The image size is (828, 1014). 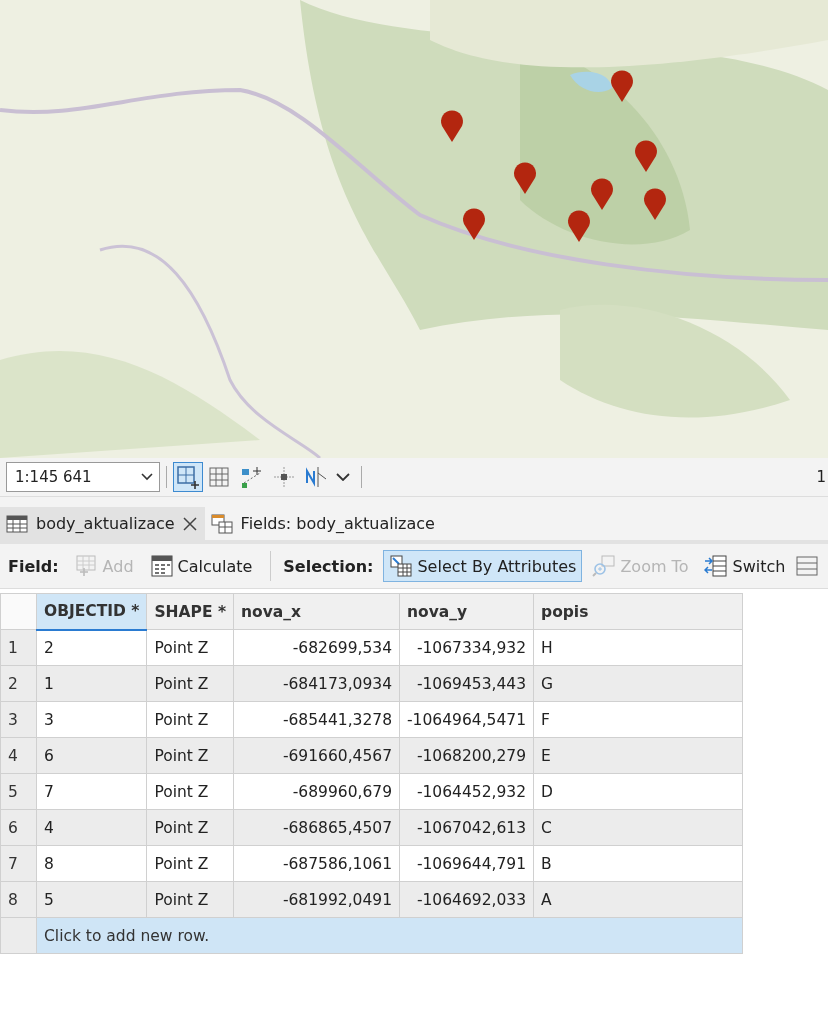 I want to click on table-cell: -686865,4507, so click(x=316, y=827).